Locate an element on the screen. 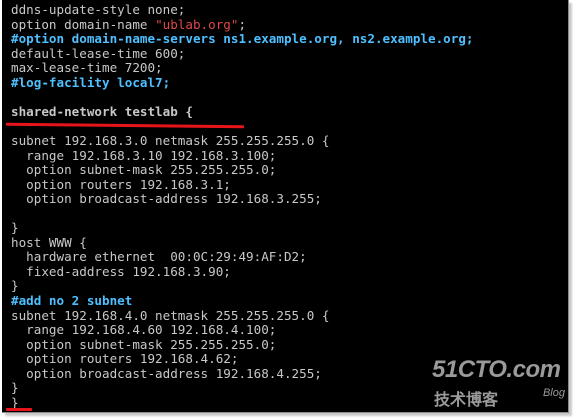  line-text: option broadcast-address 192.168.4.255; is located at coordinates (166, 373).